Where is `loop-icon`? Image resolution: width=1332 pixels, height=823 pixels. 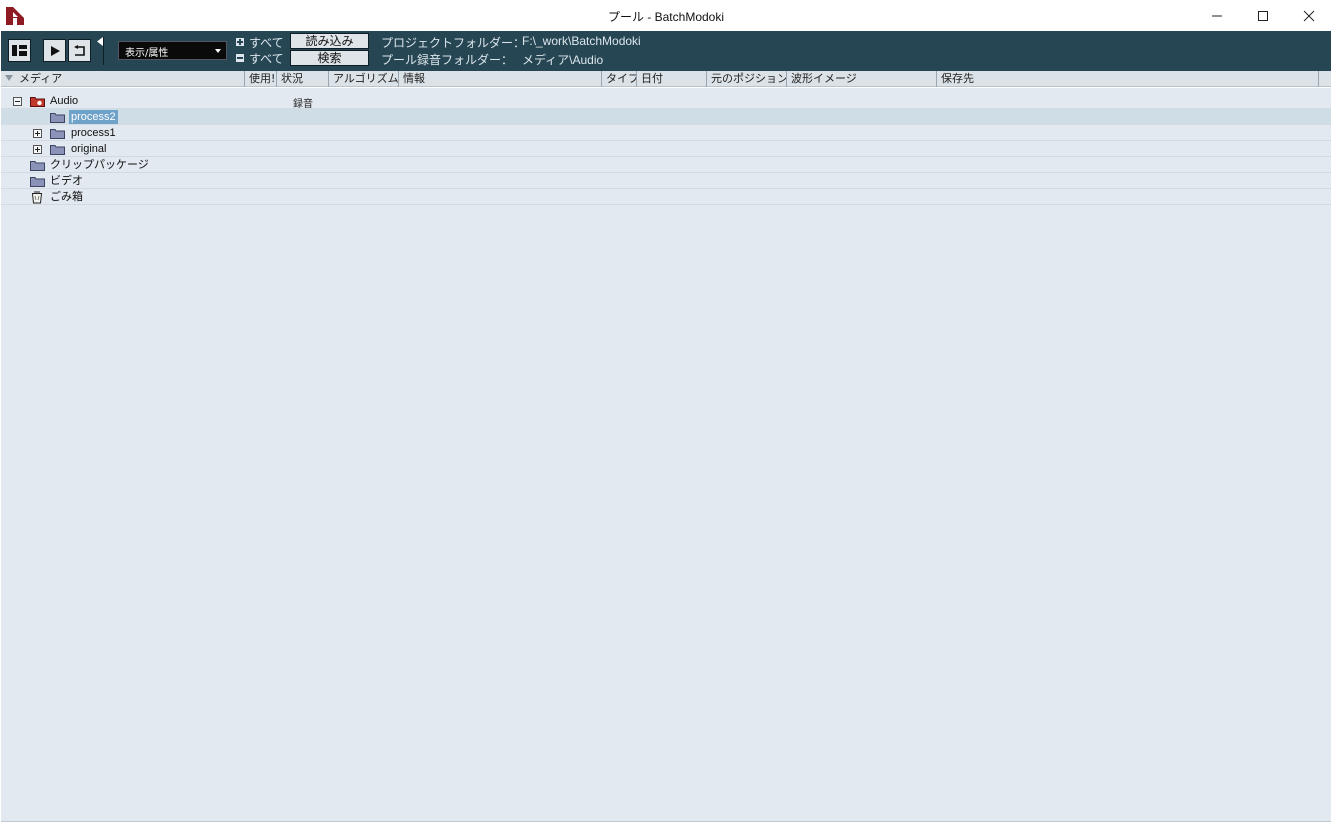
loop-icon is located at coordinates (79, 50).